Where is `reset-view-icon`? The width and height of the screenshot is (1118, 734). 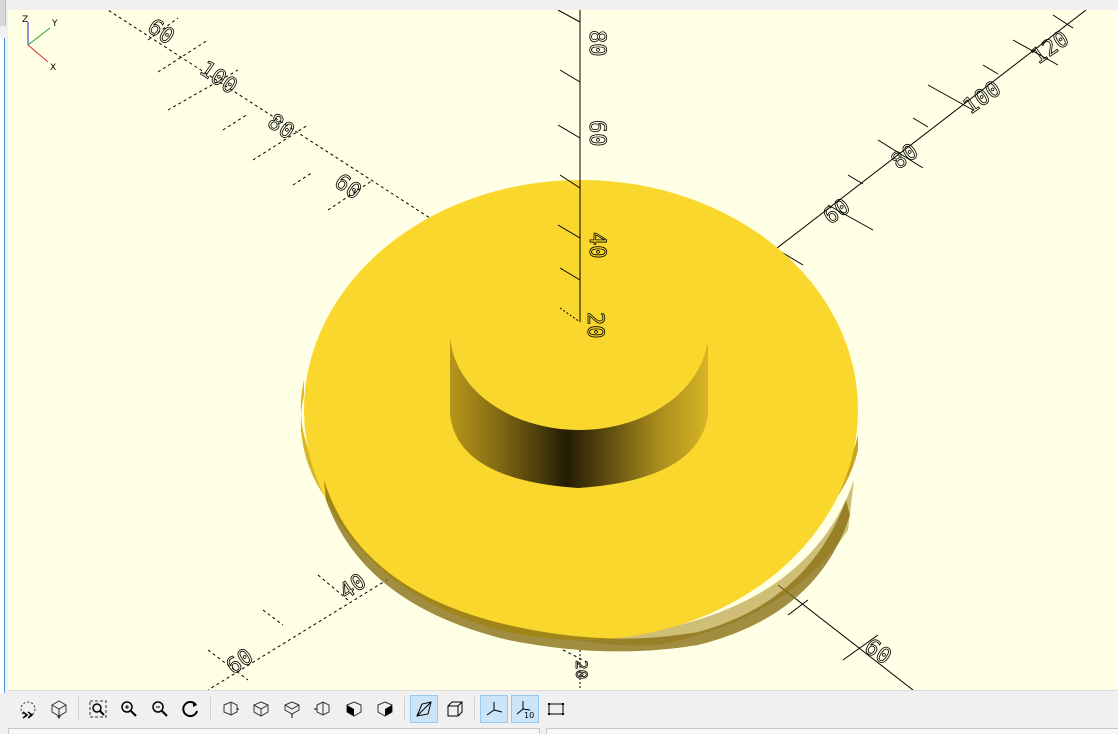
reset-view-icon is located at coordinates (190, 708).